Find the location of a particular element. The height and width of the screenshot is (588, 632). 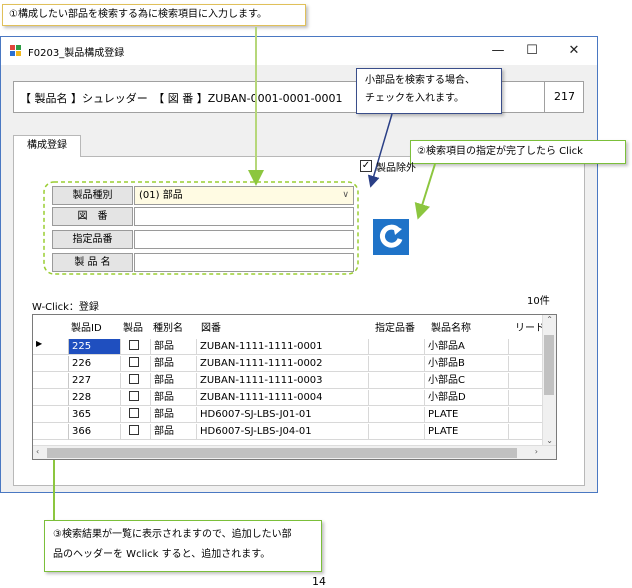

vertical-scrollbar: ⌃ ⌄ is located at coordinates (549, 380).